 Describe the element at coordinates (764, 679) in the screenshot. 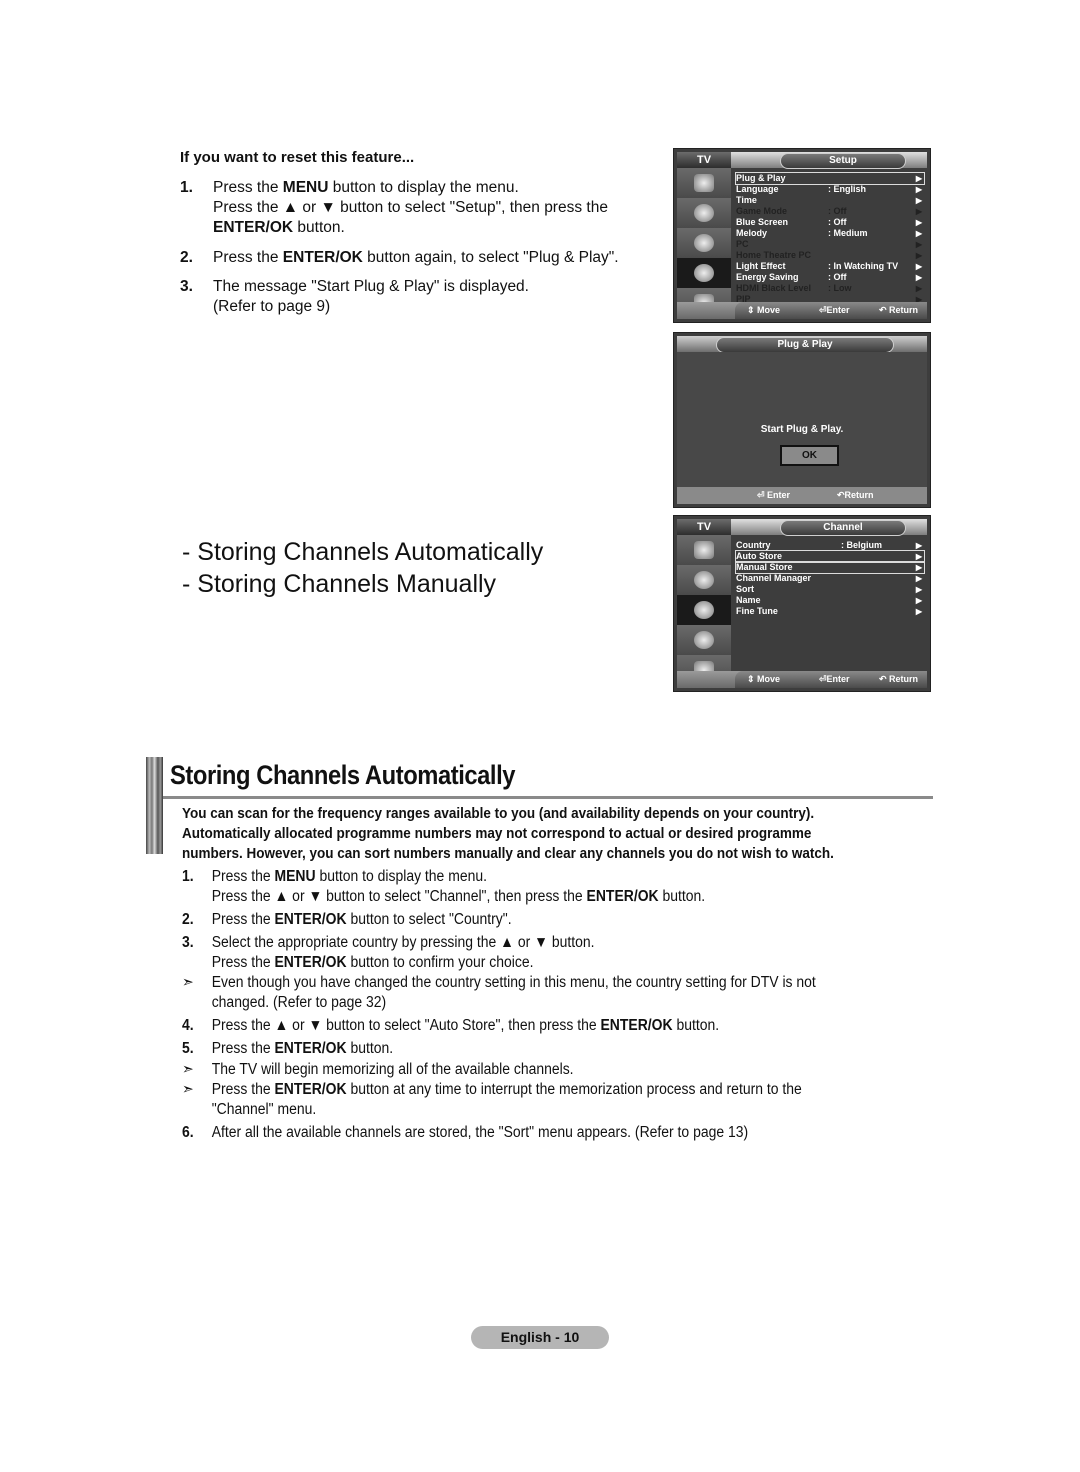

I see `move-hint: ⇕ Move` at that location.